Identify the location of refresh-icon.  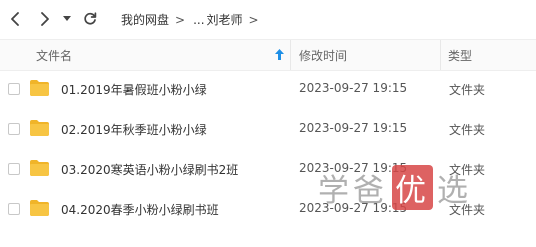
(90, 18).